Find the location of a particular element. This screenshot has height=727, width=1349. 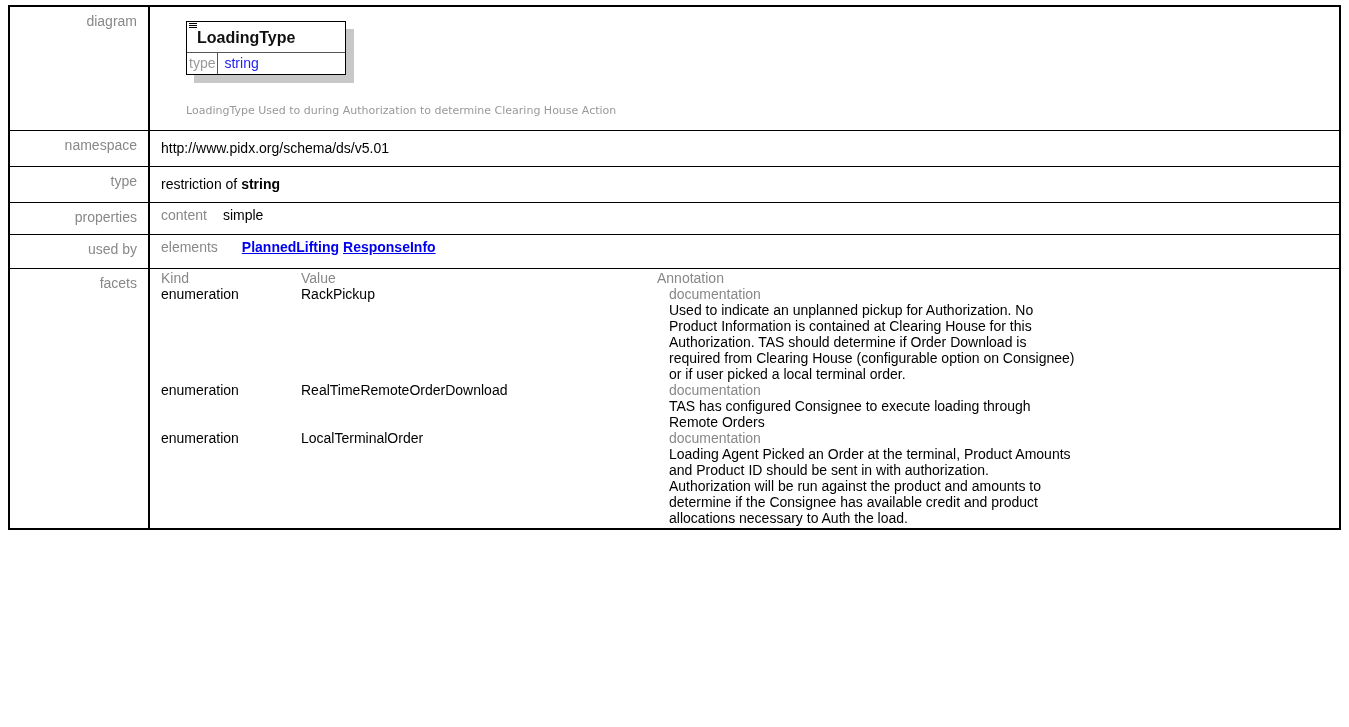

facet-value: RealTimeRemoteOrderDownload is located at coordinates (405, 389).